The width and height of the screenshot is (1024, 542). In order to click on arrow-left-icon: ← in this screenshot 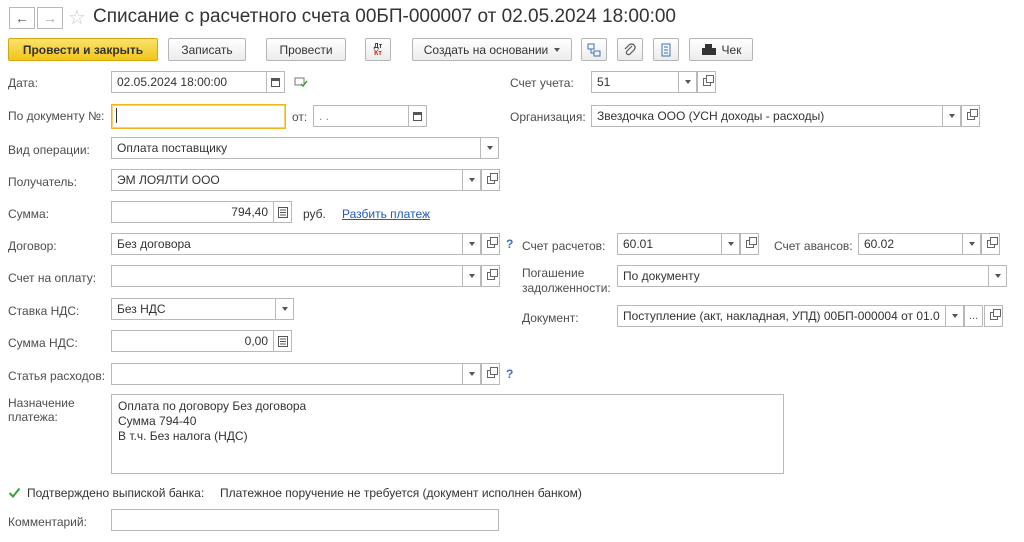, I will do `click(22, 18)`.